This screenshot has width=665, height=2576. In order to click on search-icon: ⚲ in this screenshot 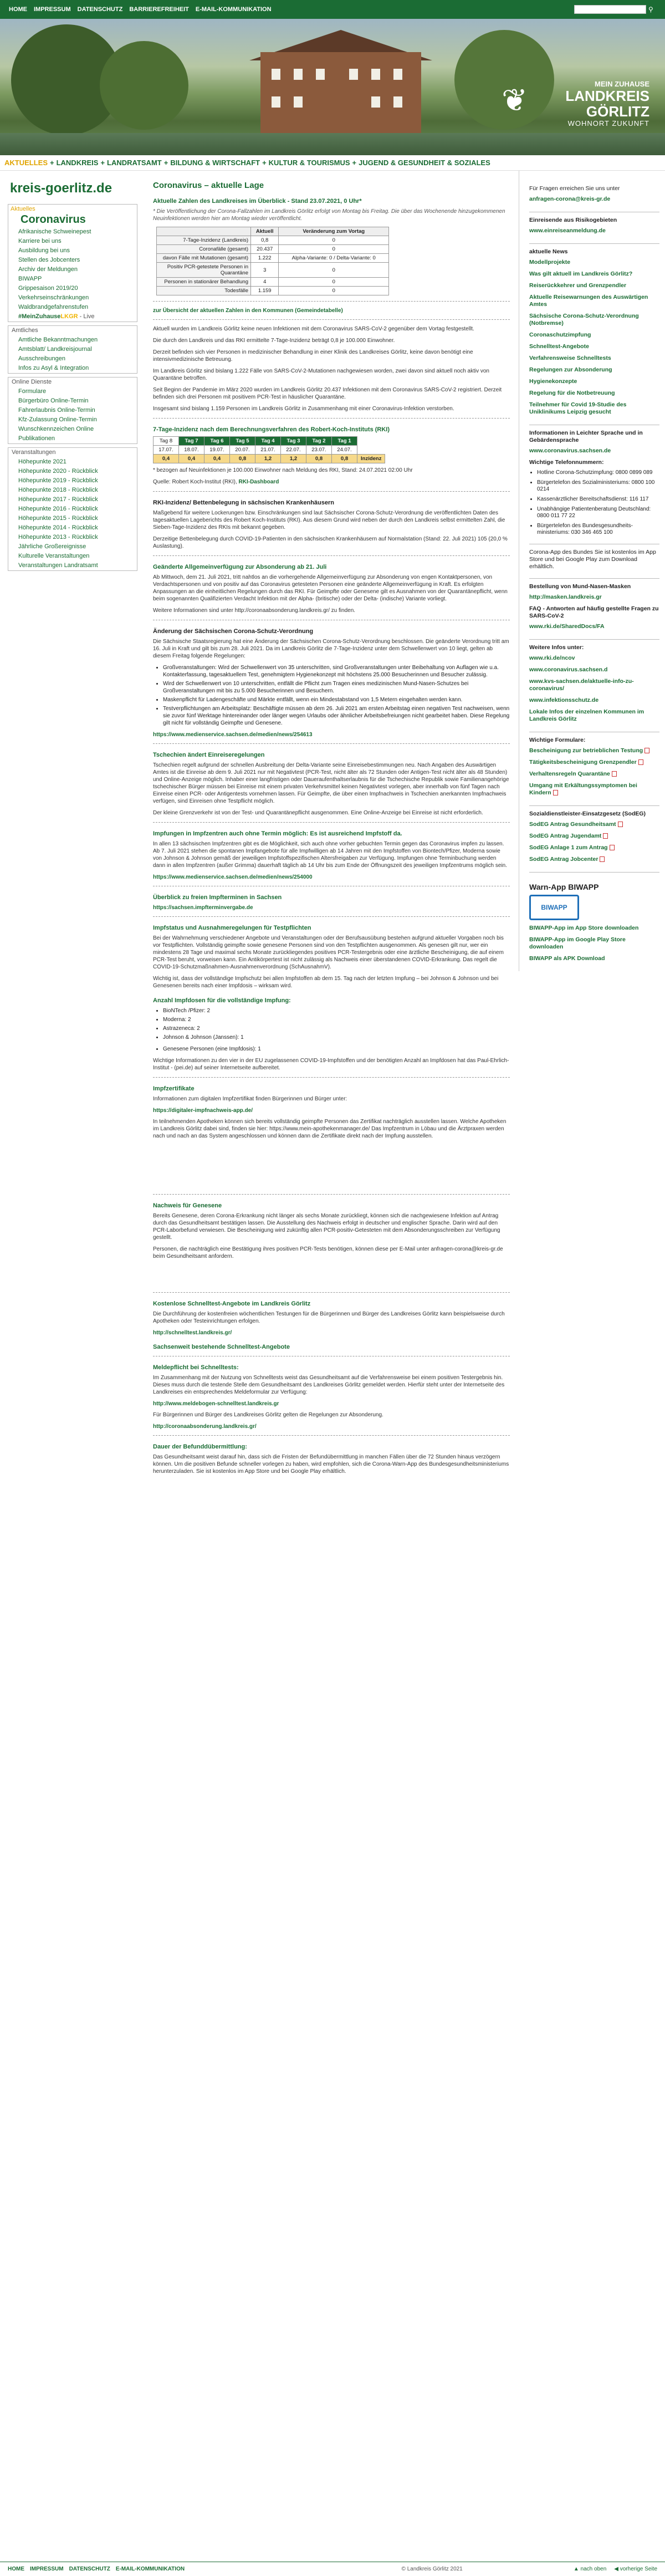, I will do `click(652, 9)`.